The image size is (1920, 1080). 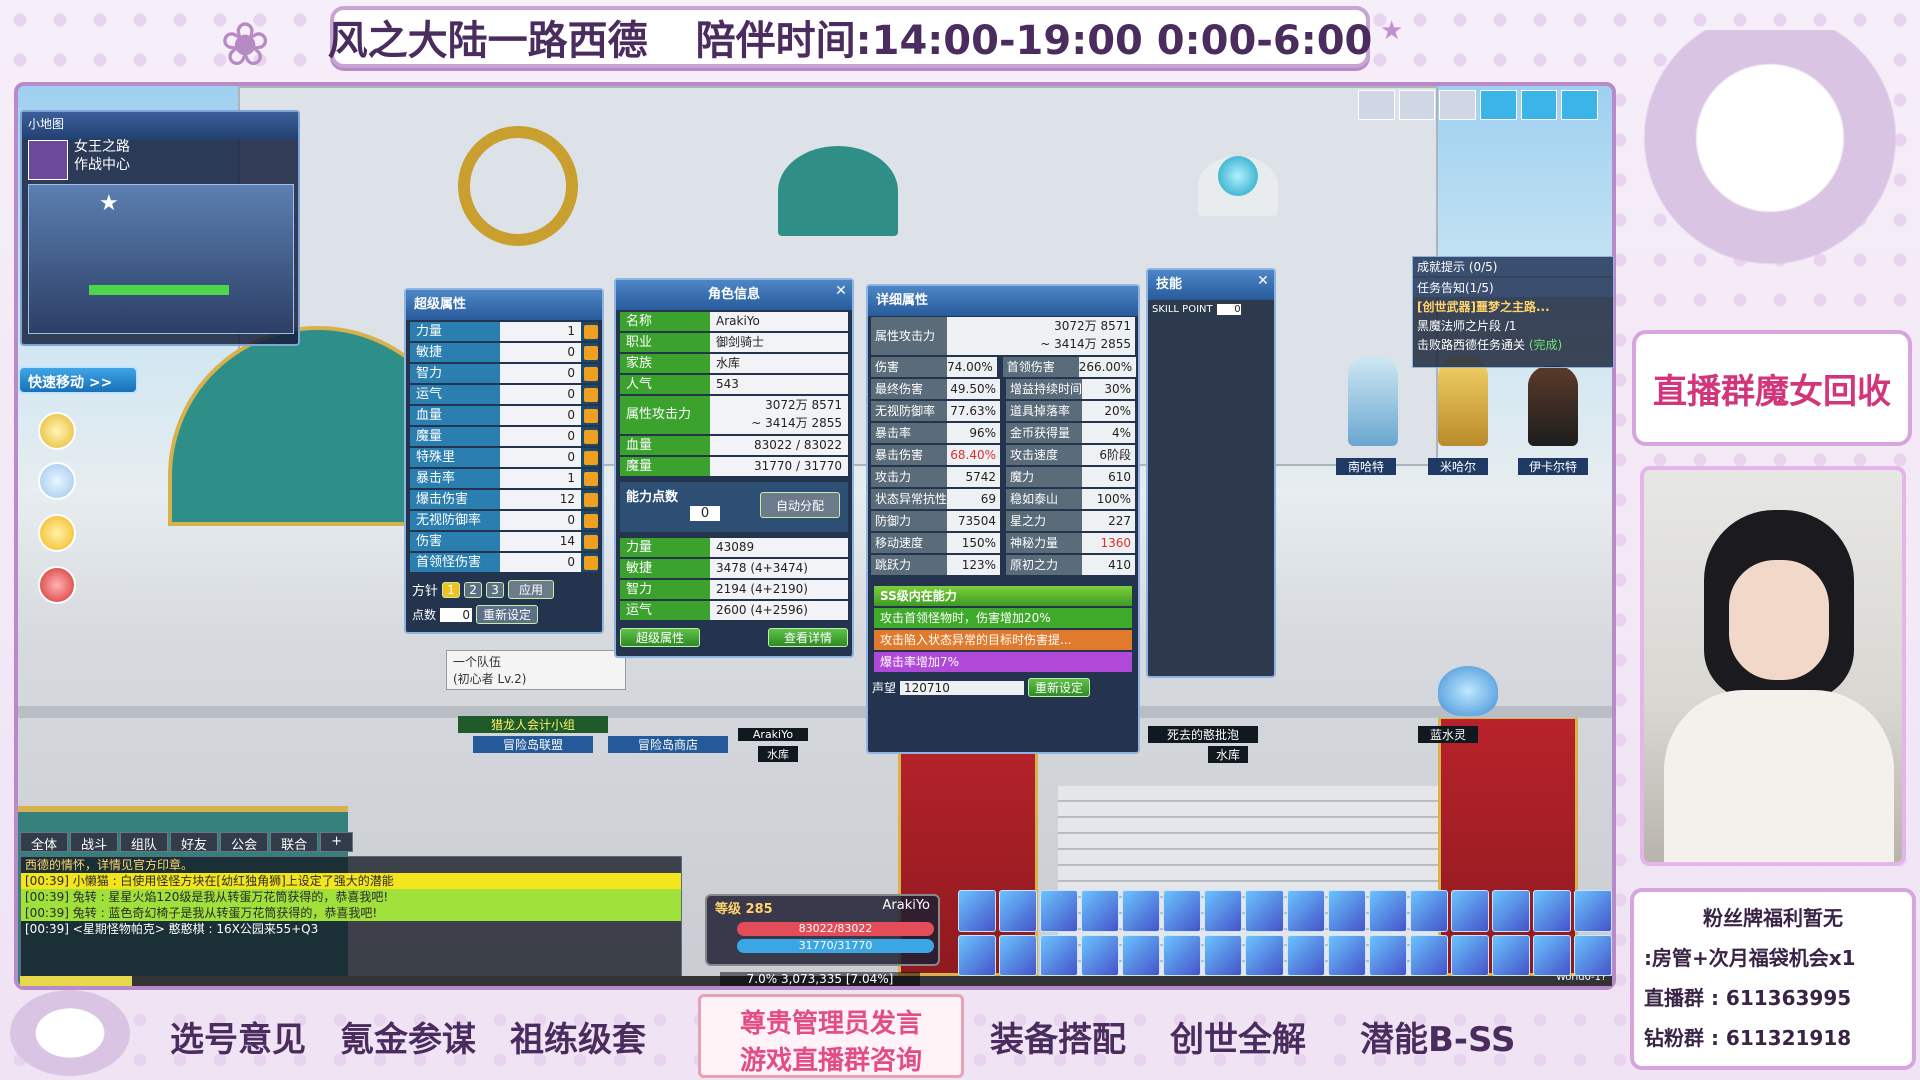 What do you see at coordinates (408, 1036) in the screenshot?
I see `nav-item: 氪金参谋` at bounding box center [408, 1036].